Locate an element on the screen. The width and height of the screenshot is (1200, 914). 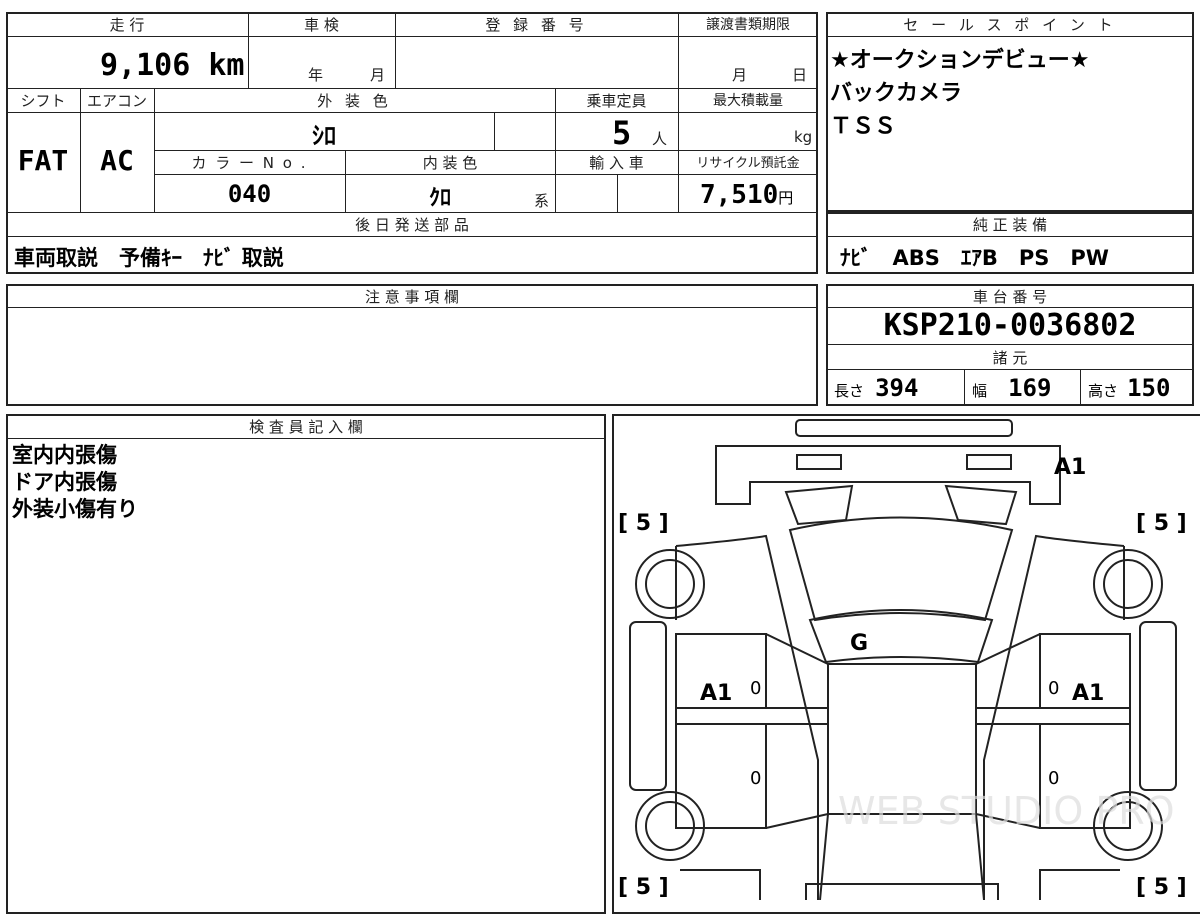
import-header: 輸 入 車 is located at coordinates (616, 163).